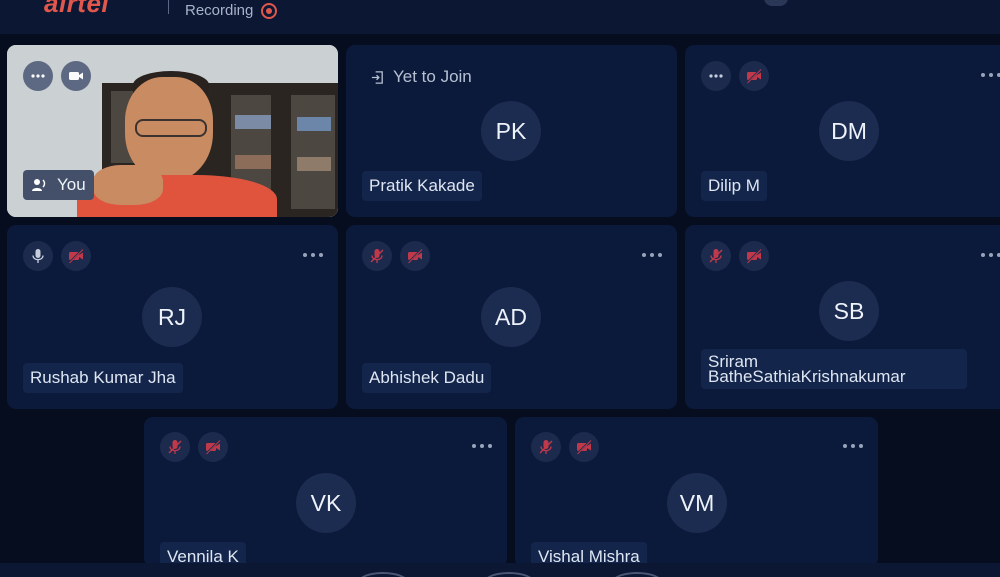  Describe the element at coordinates (500, 17) in the screenshot. I see `top-bar: airtel Recording` at that location.